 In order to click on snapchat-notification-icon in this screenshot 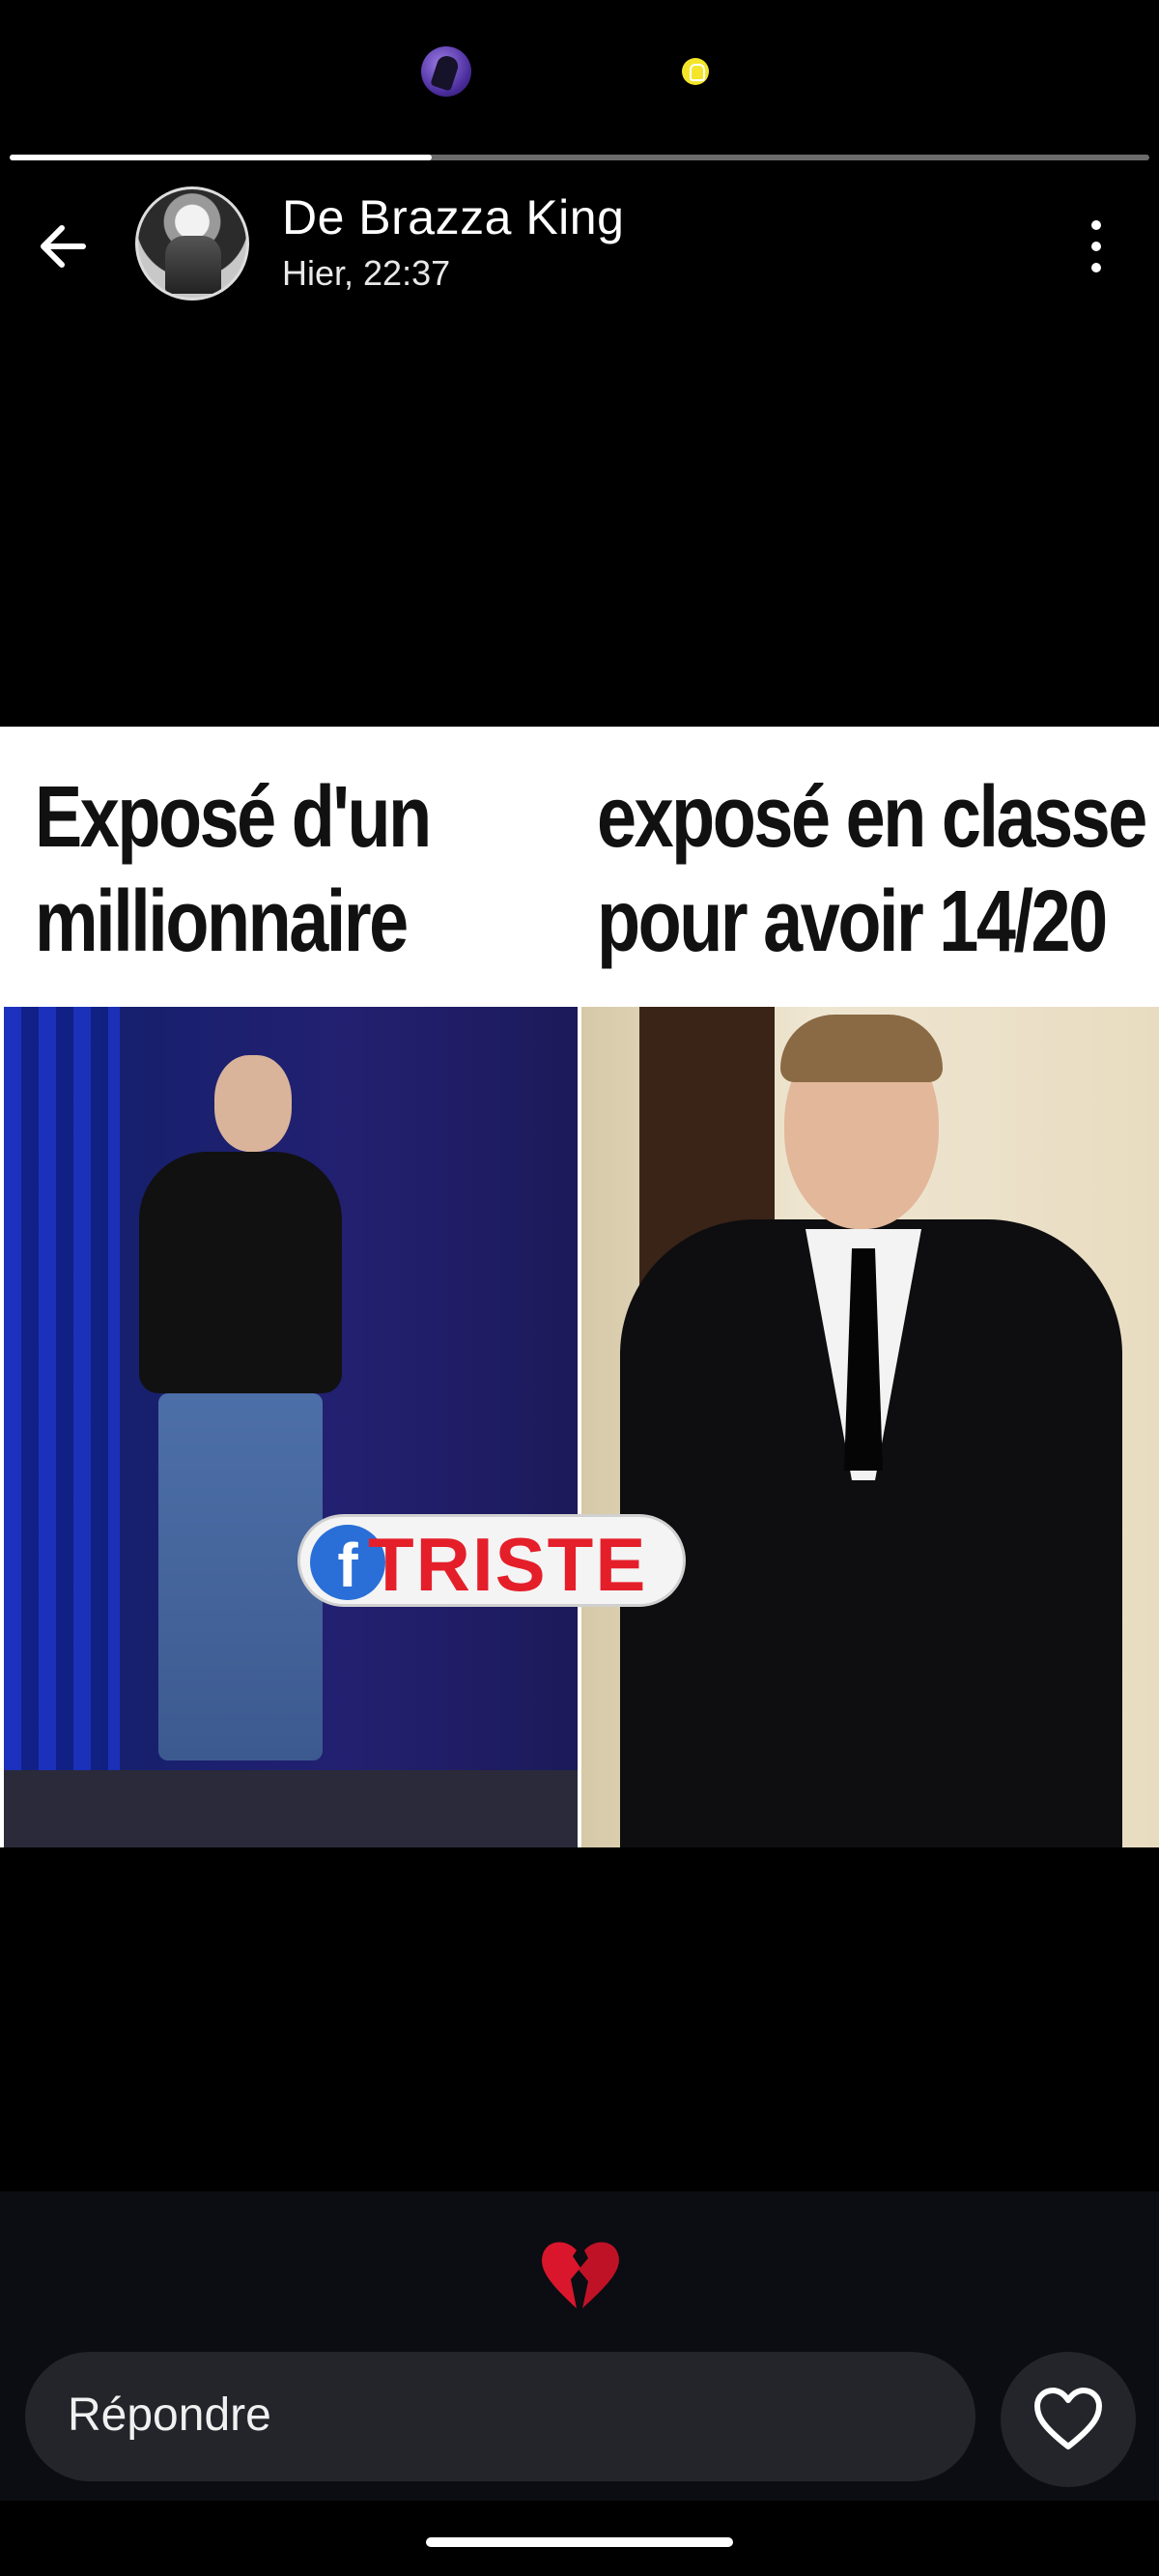, I will do `click(695, 72)`.